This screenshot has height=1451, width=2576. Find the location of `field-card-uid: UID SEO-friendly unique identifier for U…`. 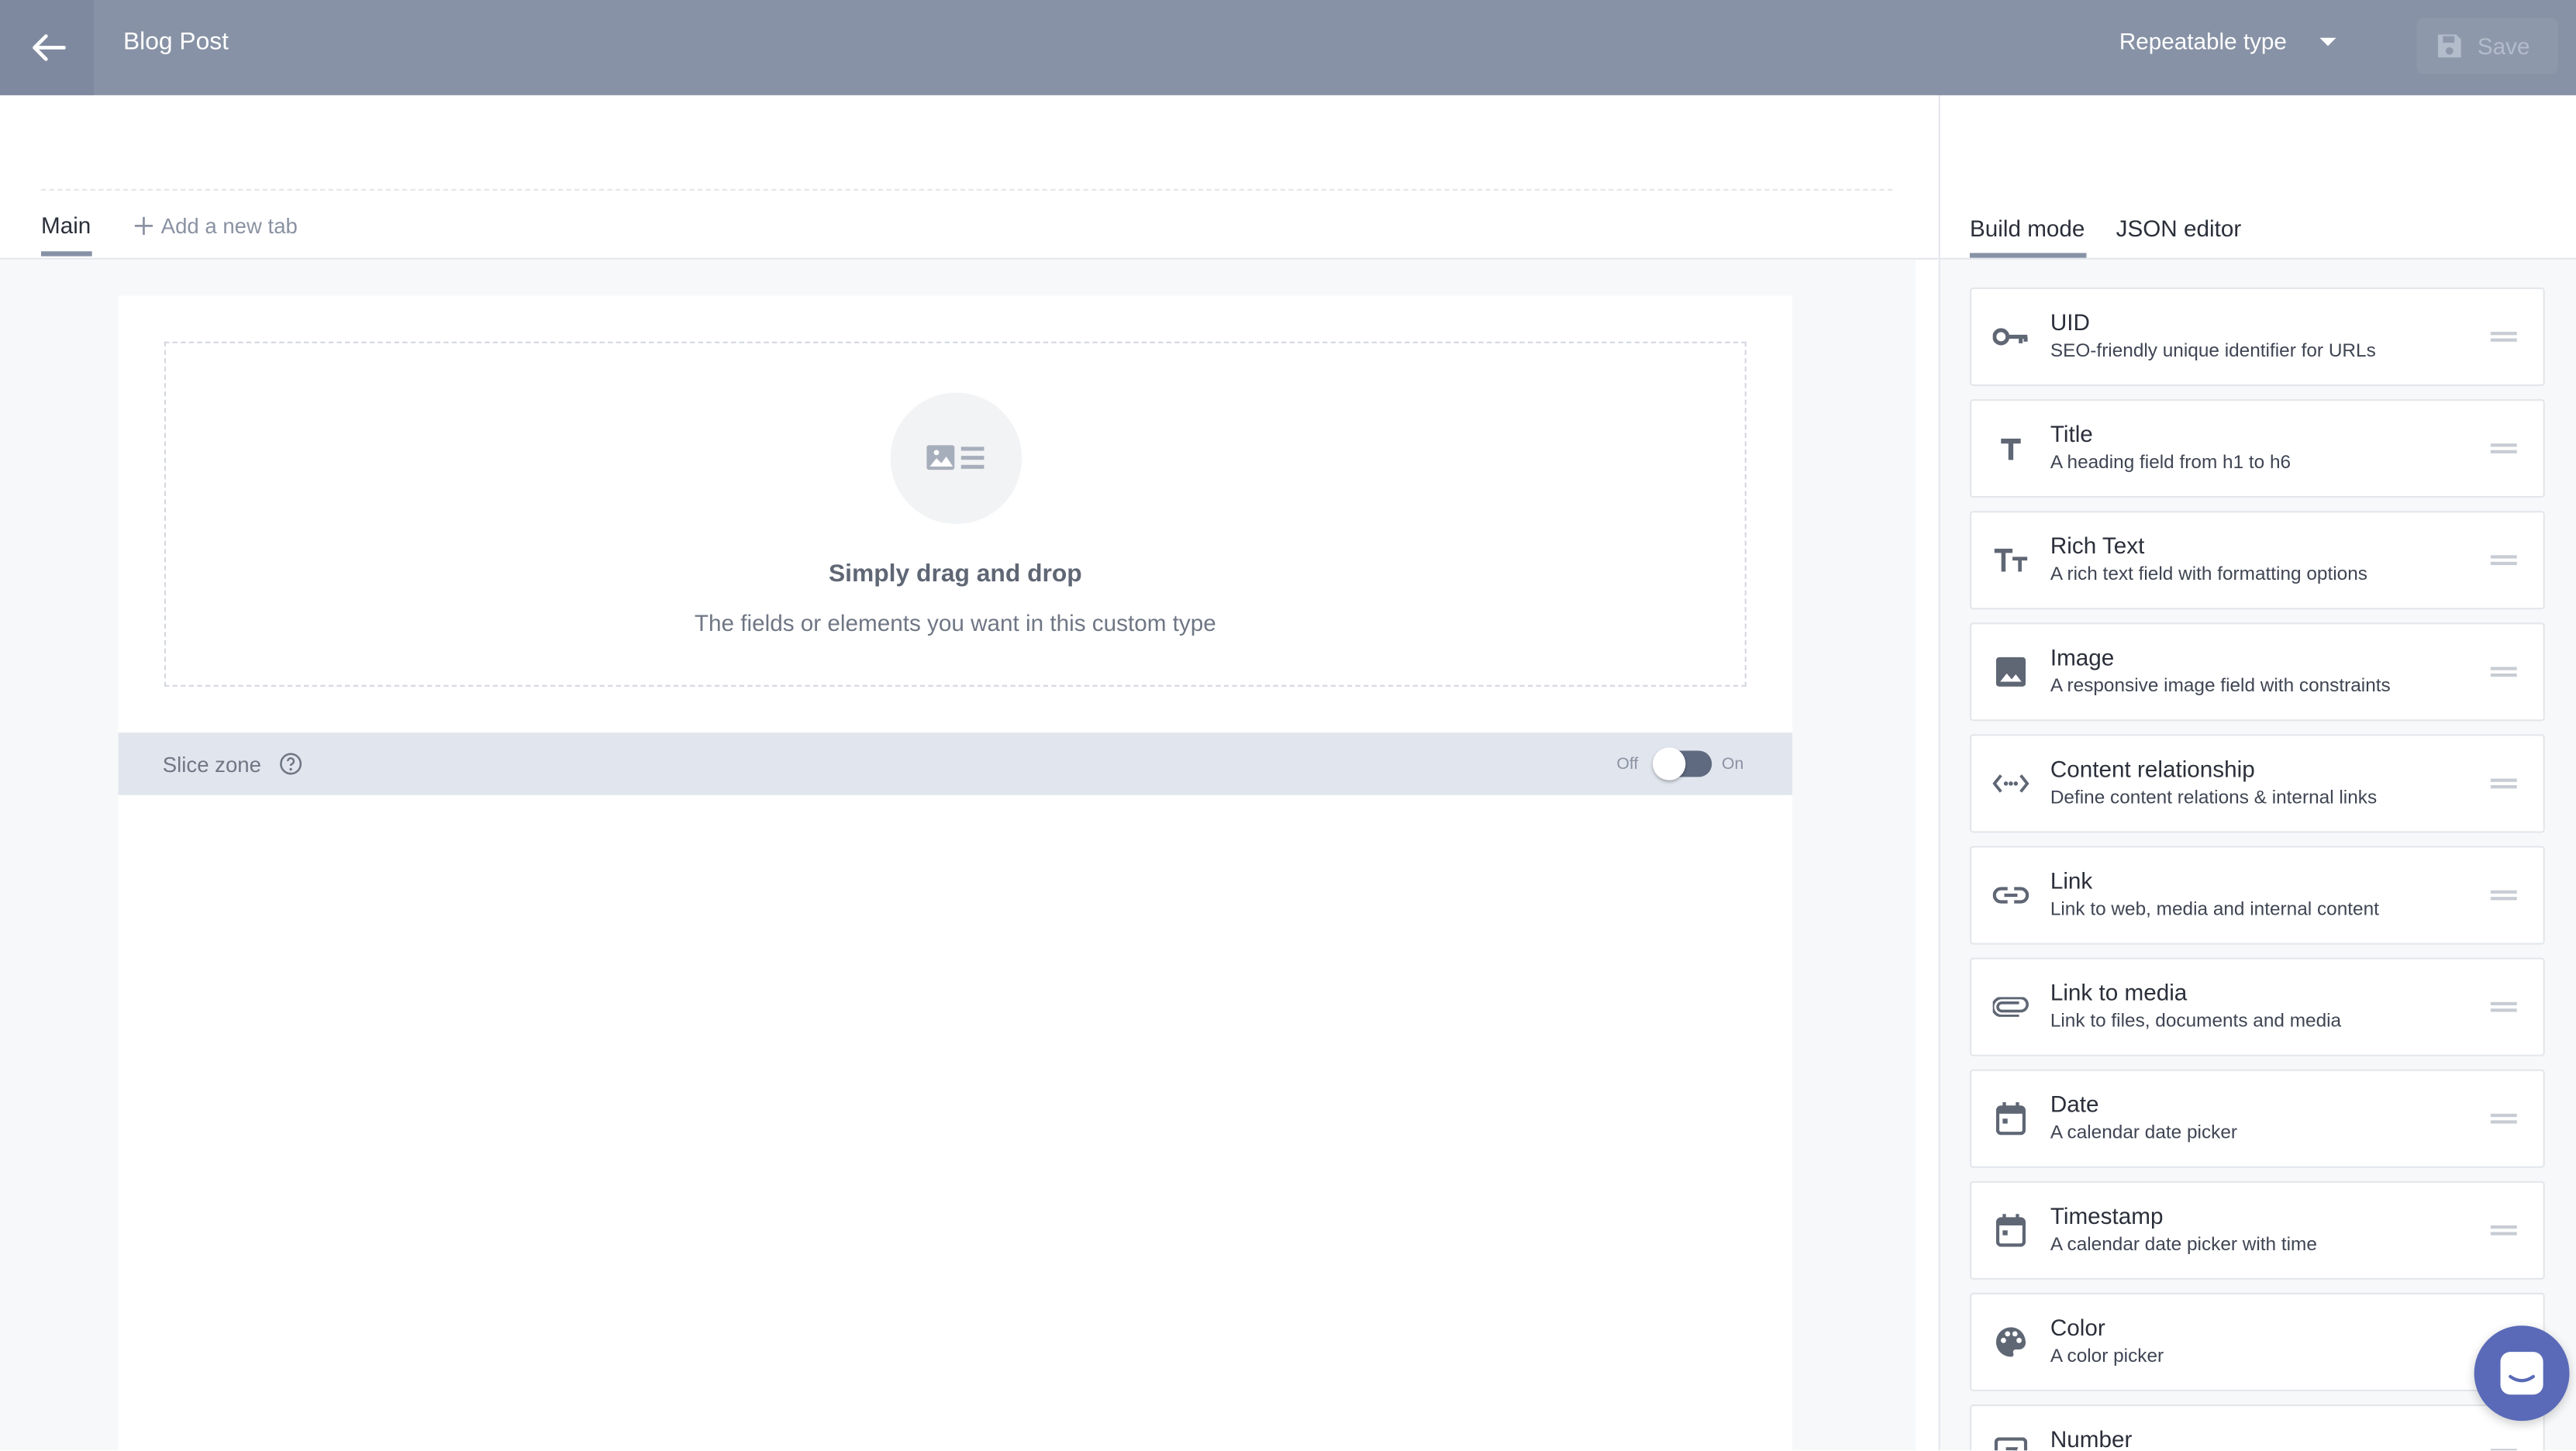

field-card-uid: UID SEO-friendly unique identifier for U… is located at coordinates (2257, 337).